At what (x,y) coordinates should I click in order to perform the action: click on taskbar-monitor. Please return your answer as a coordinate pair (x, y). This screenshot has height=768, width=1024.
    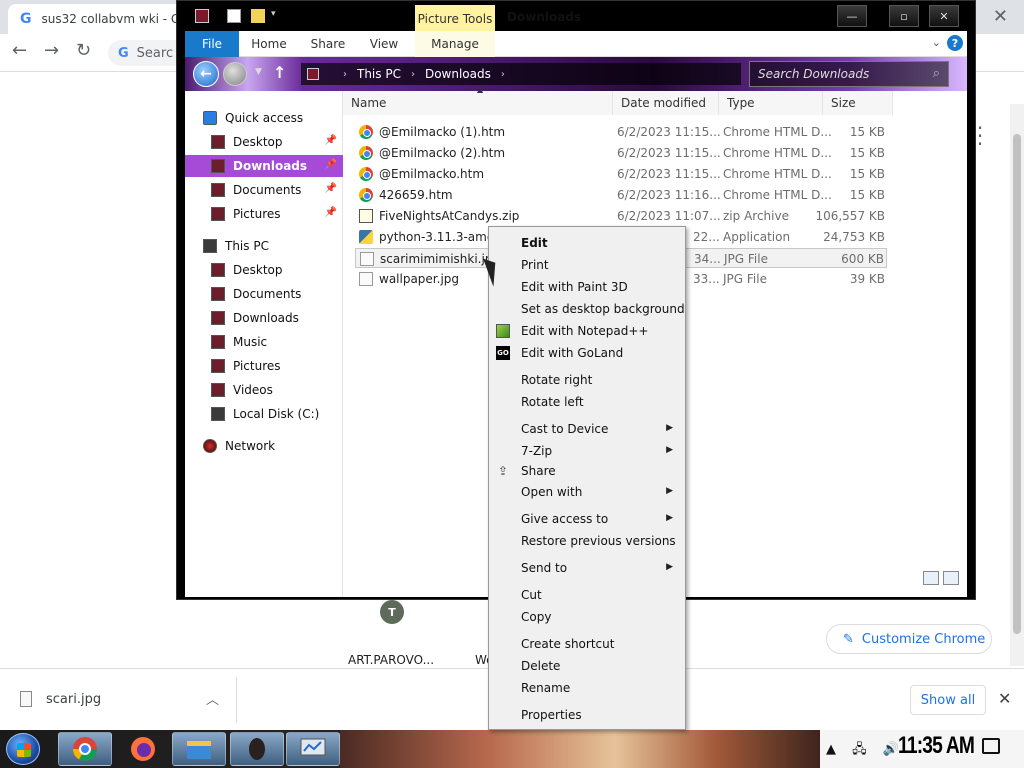
    Looking at the image, I should click on (313, 749).